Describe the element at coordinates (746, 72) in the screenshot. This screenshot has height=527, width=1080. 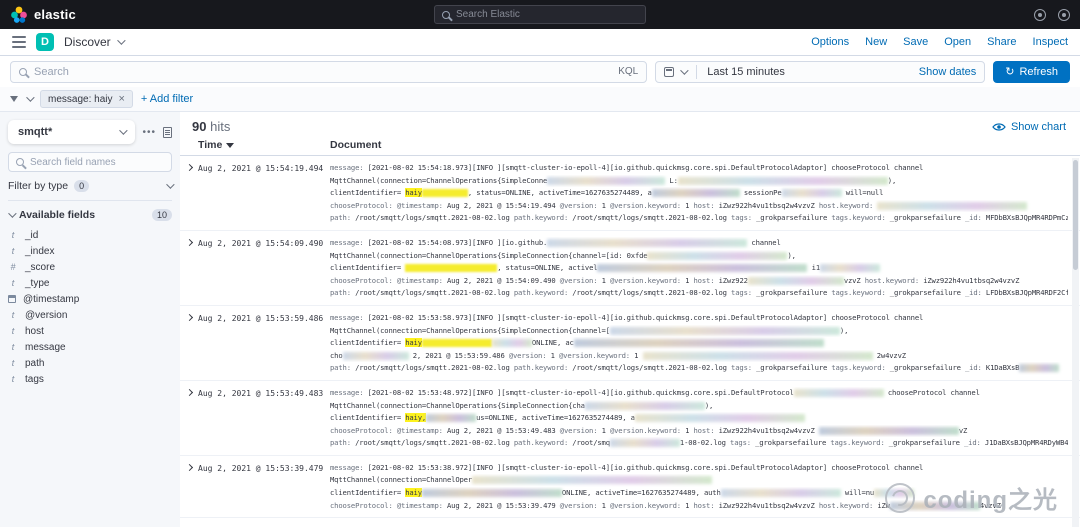
I see `time-range-value: Last 15 minutes` at that location.